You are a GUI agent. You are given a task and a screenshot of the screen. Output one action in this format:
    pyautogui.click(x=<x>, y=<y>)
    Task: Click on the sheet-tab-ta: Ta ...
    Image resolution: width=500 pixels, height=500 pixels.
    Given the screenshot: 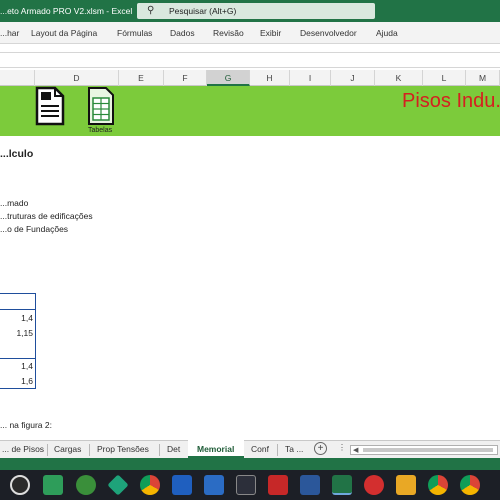 What is the action you would take?
    pyautogui.click(x=294, y=449)
    